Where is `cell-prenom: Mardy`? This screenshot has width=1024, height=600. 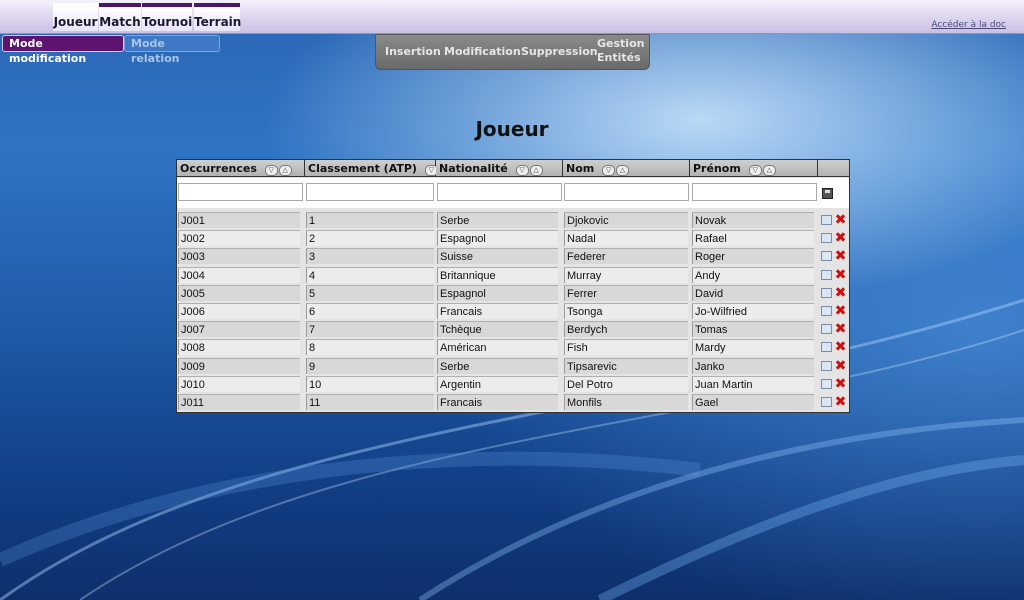
cell-prenom: Mardy is located at coordinates (753, 347).